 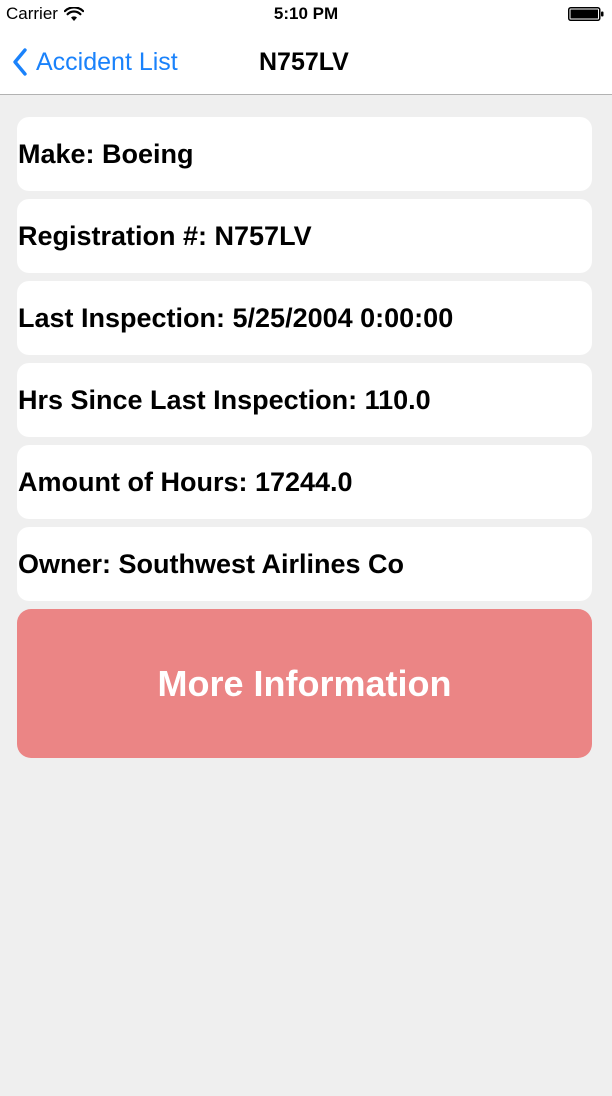 What do you see at coordinates (107, 61) in the screenshot?
I see `back-button-label: Accident List` at bounding box center [107, 61].